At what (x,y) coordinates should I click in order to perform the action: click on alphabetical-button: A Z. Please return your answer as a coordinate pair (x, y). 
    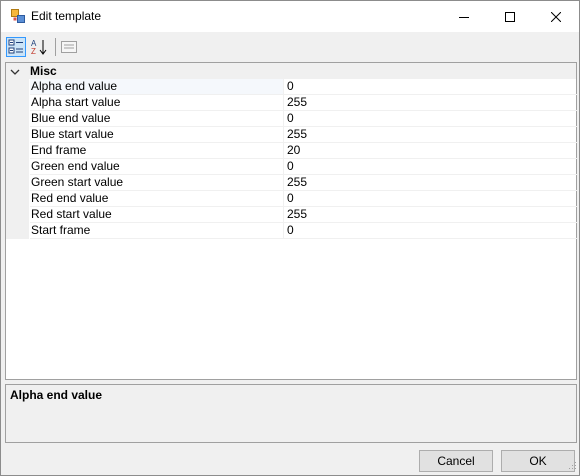
    Looking at the image, I should click on (39, 47).